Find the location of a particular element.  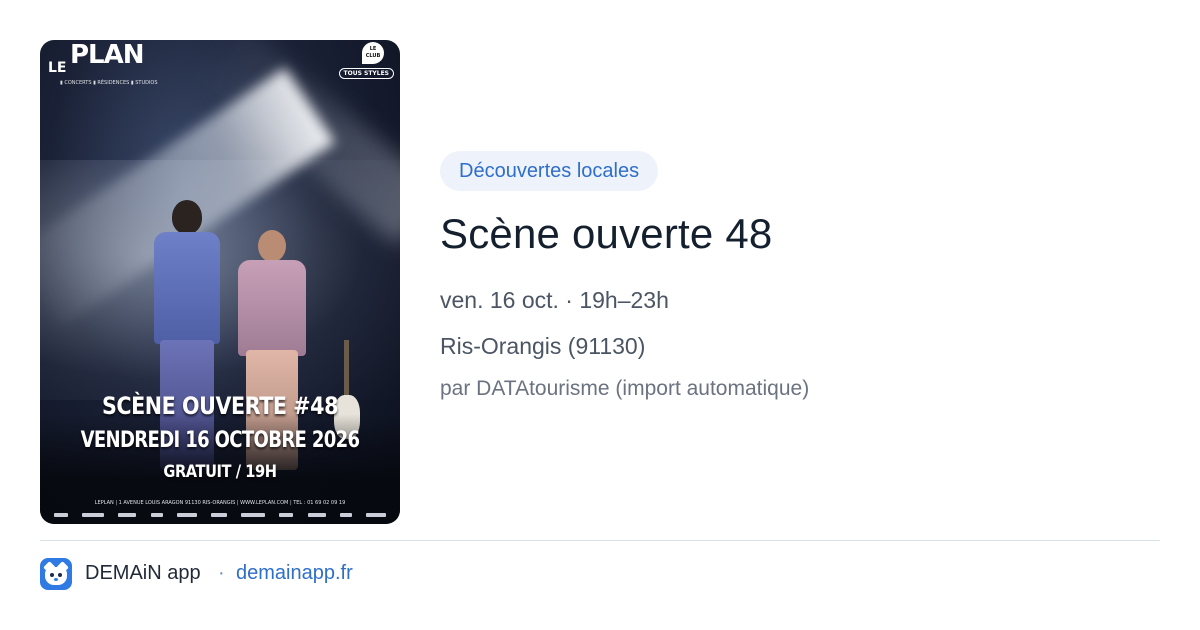

event-location: Ris-Orangis (91130) is located at coordinates (543, 346).